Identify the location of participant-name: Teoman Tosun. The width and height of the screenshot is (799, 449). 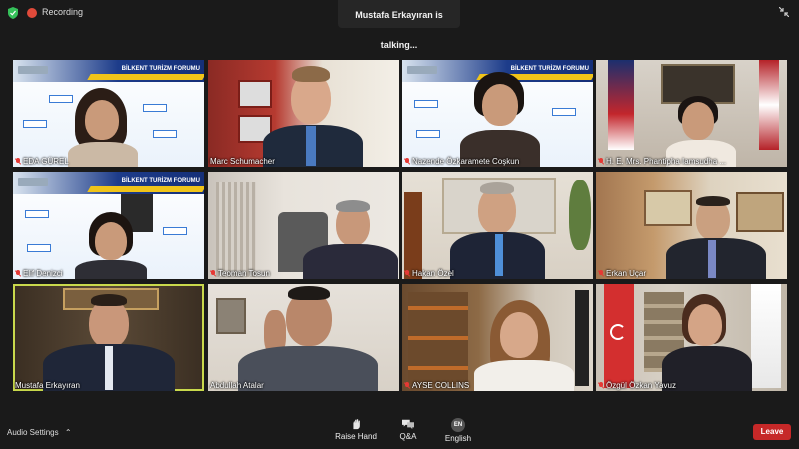
(240, 273).